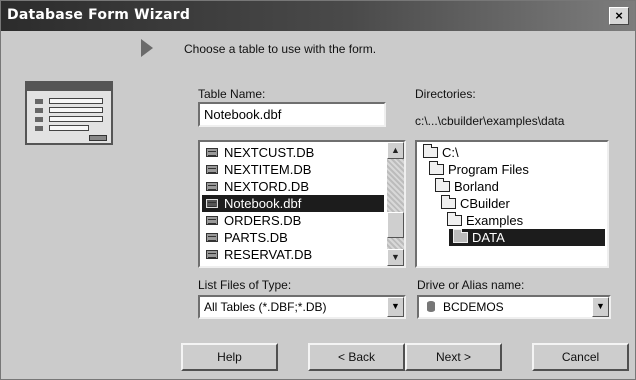 Image resolution: width=636 pixels, height=380 pixels. What do you see at coordinates (69, 113) in the screenshot?
I see `form-illustration-icon` at bounding box center [69, 113].